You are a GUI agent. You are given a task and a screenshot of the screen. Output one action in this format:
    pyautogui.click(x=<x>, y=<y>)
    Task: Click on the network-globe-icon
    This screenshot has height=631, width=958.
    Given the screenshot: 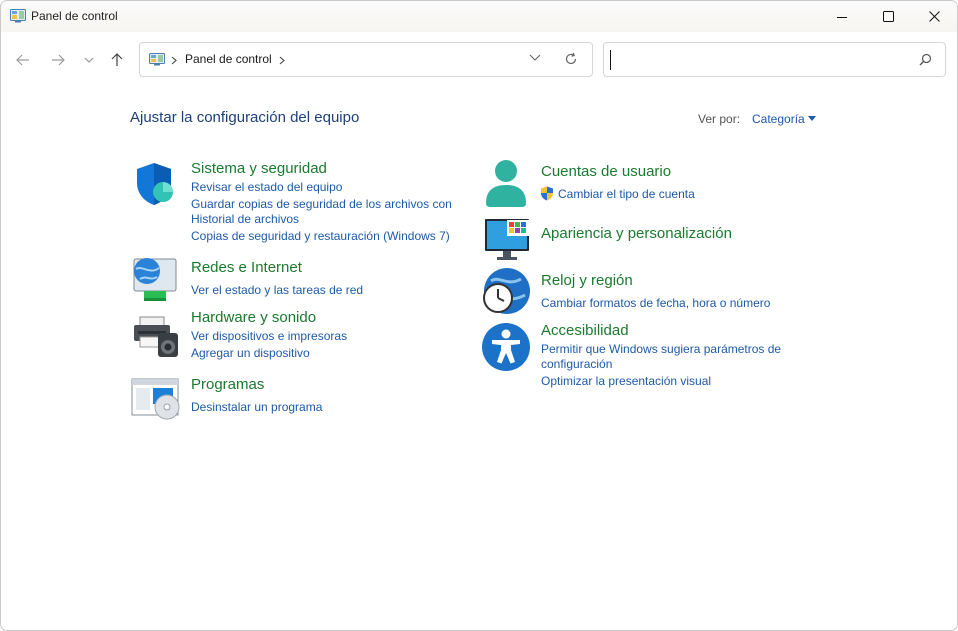 What is the action you would take?
    pyautogui.click(x=155, y=279)
    